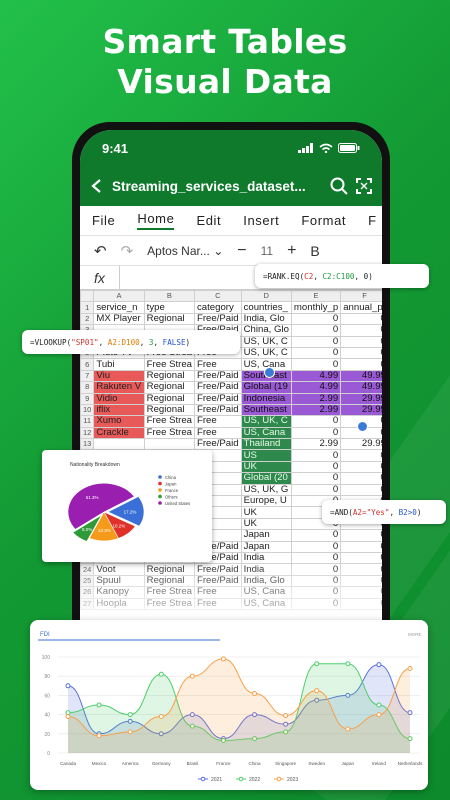 Image resolution: width=450 pixels, height=800 pixels. Describe the element at coordinates (266, 296) in the screenshot. I see `column-header-d: D` at that location.